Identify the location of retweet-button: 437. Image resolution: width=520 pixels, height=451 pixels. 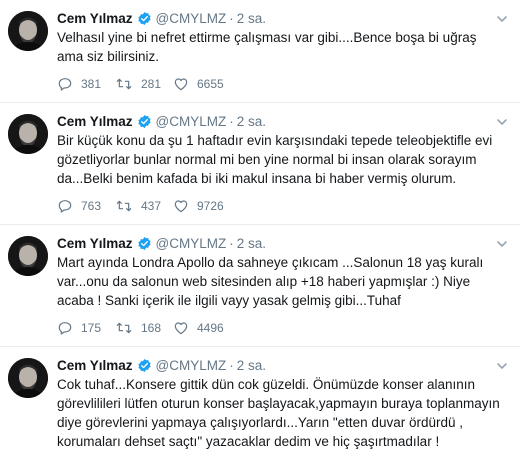
(144, 206).